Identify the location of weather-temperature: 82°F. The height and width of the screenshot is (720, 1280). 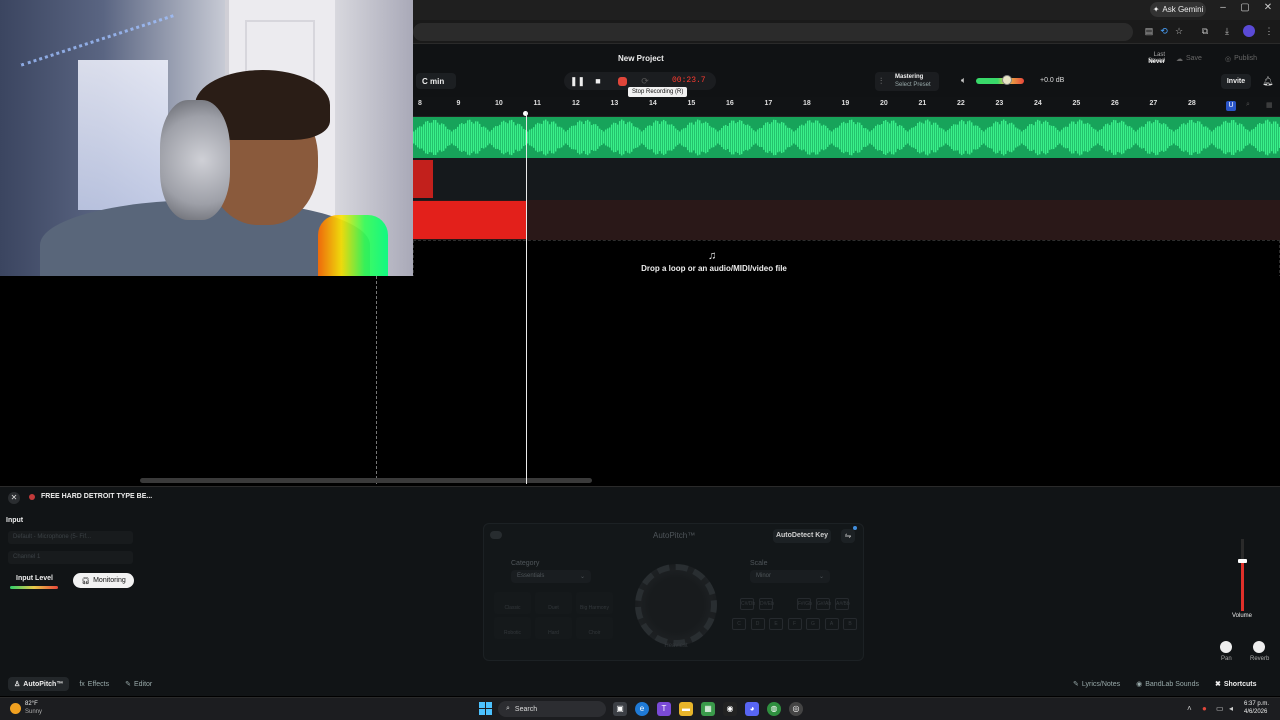
(31, 704).